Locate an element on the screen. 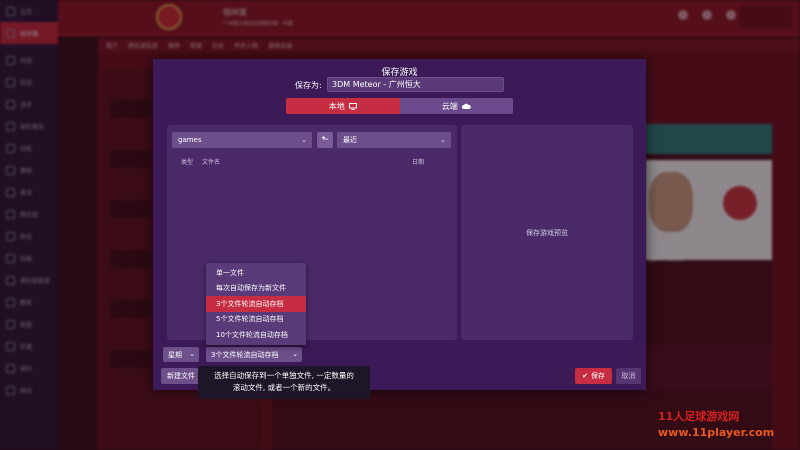  autosave-mode-select: 3个文件轮流自动存档 ⌄ is located at coordinates (254, 354).